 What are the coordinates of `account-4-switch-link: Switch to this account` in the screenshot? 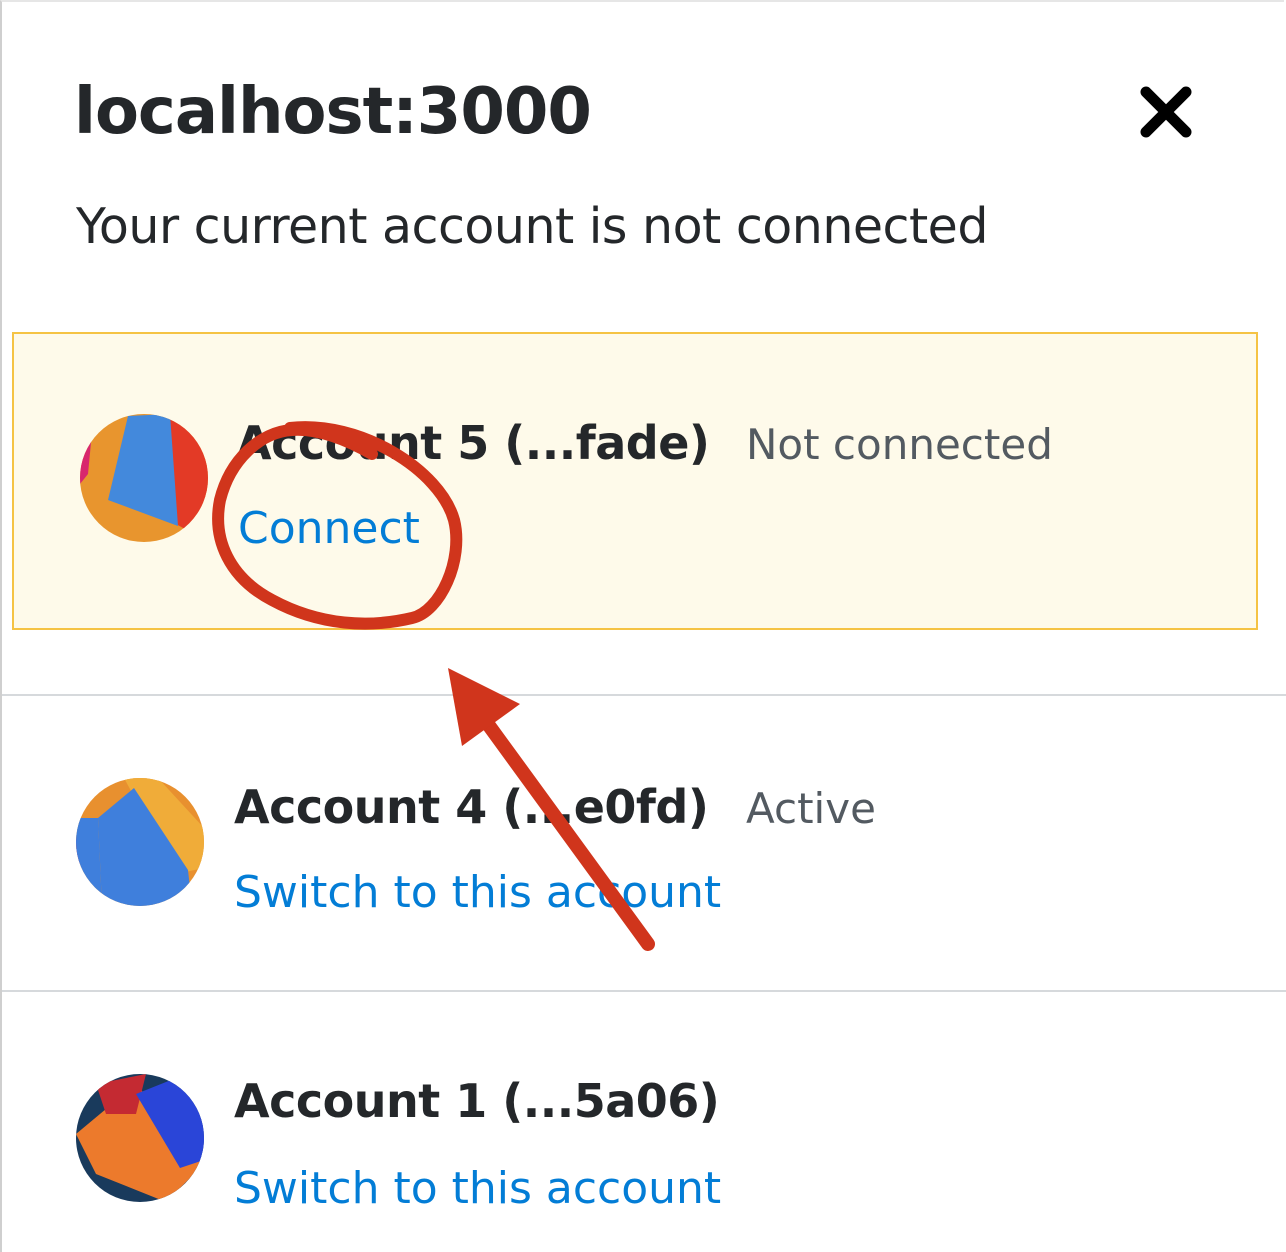 It's located at (477, 893).